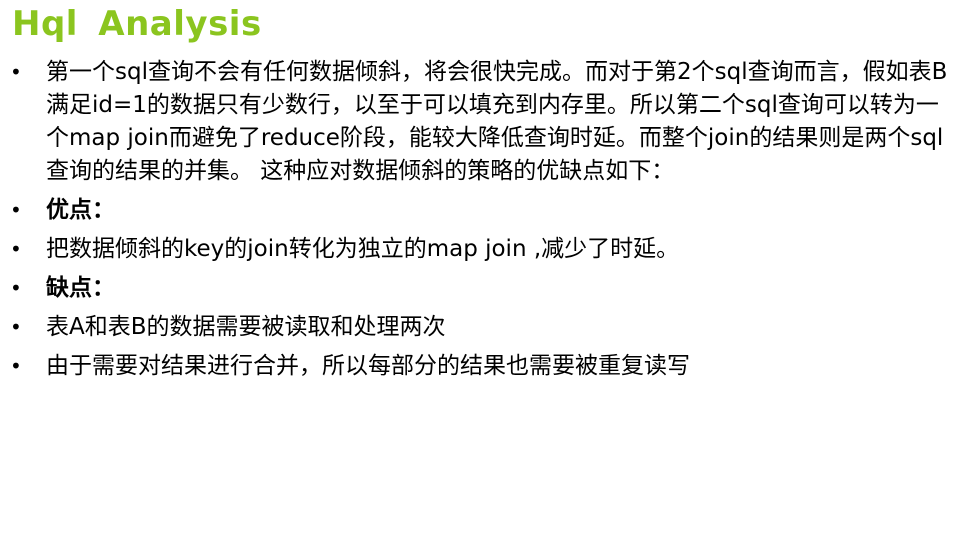  Describe the element at coordinates (363, 249) in the screenshot. I see `bullet-text: 把数据倾斜的key的join转化为独立的map join ,减少了时延。` at that location.